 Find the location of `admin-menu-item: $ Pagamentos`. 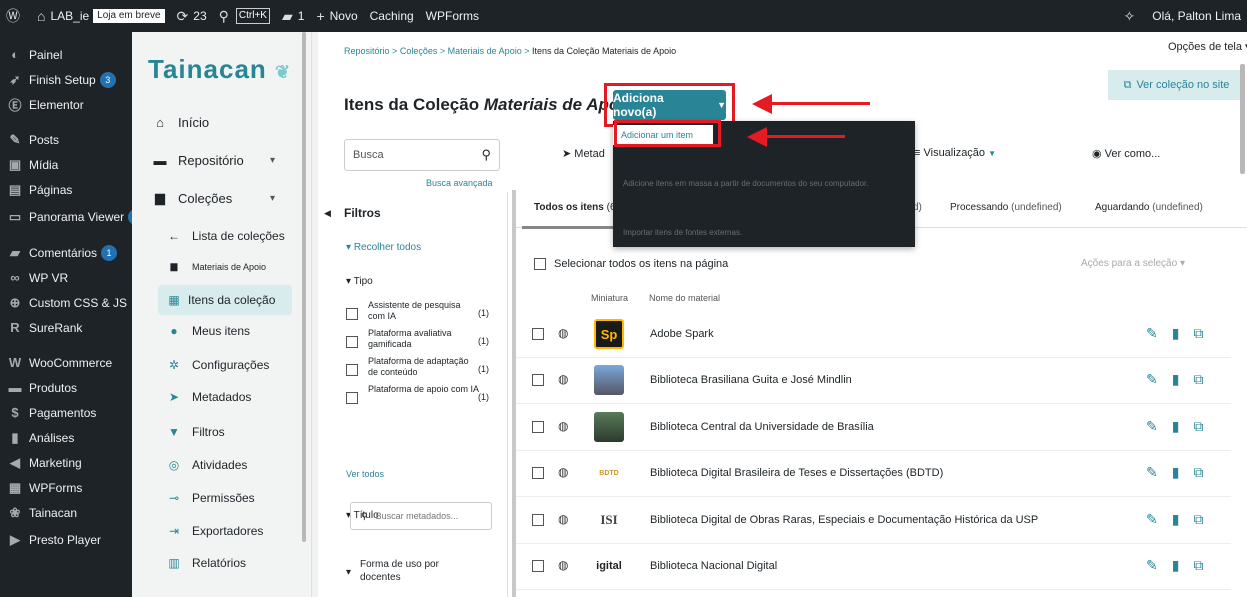

admin-menu-item: $ Pagamentos is located at coordinates (51, 412).